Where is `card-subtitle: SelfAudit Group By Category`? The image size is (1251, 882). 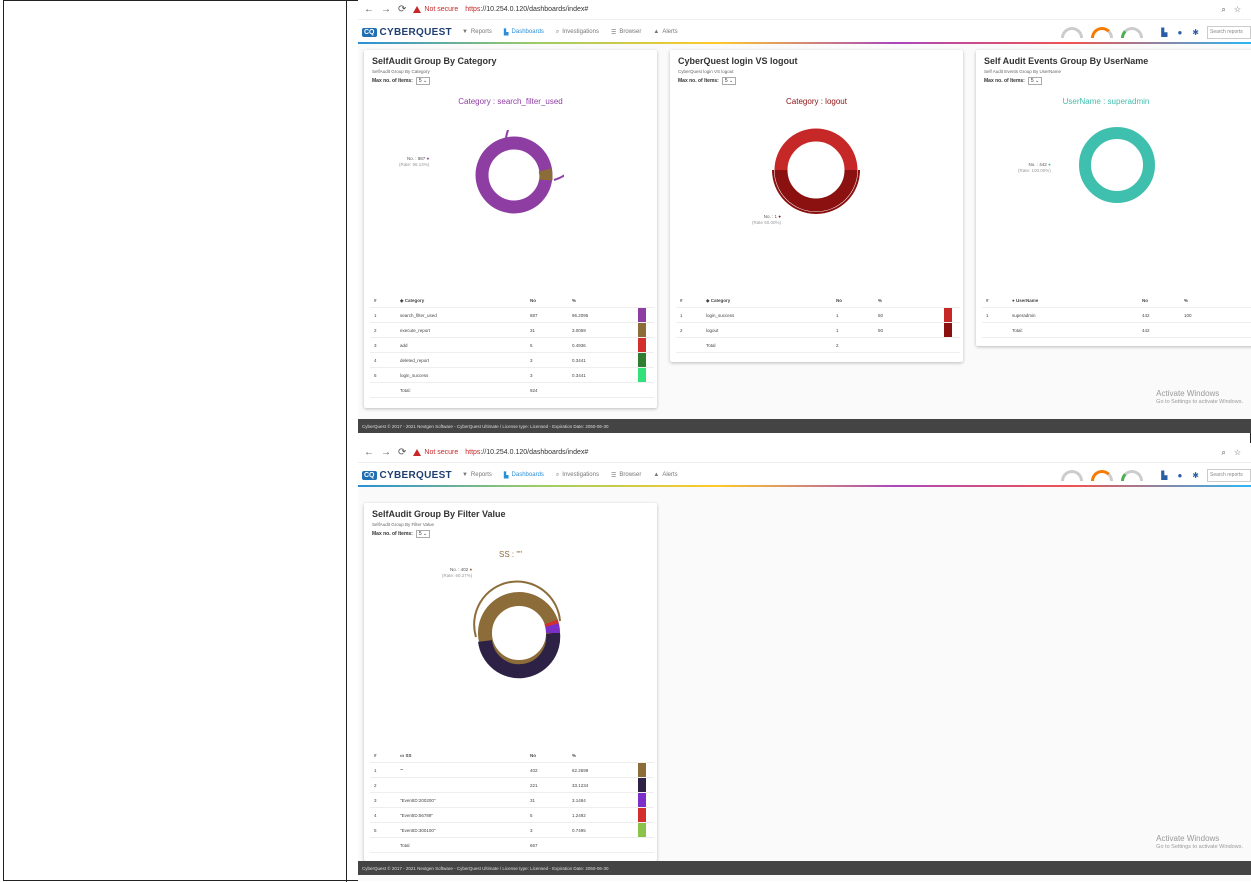
card-subtitle: SelfAudit Group By Category is located at coordinates (401, 71).